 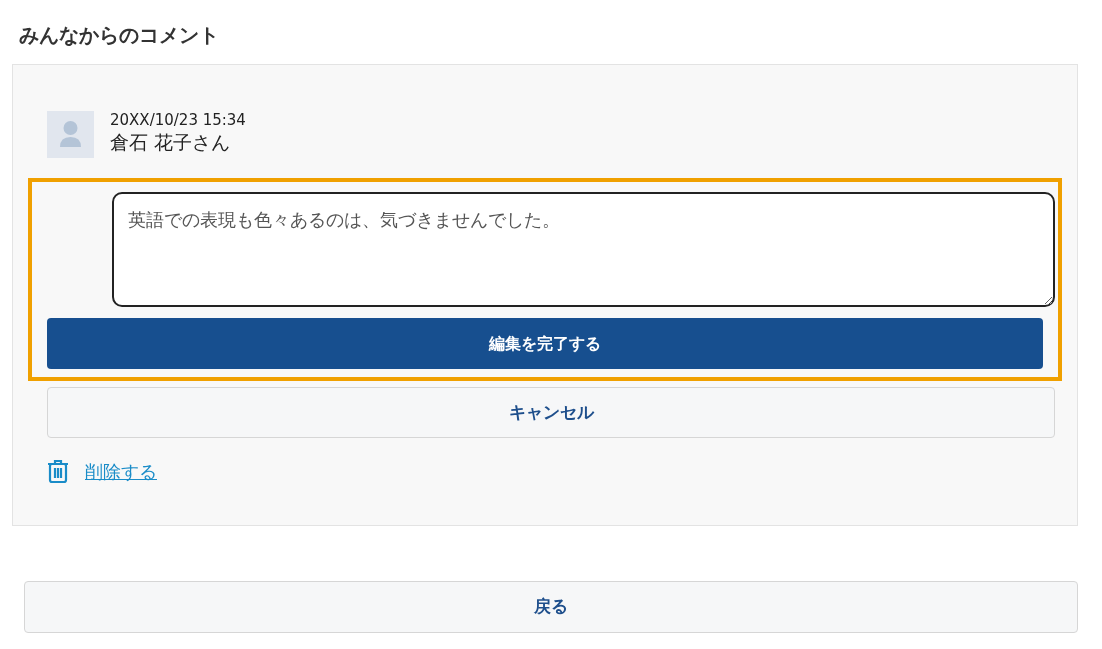 What do you see at coordinates (121, 471) in the screenshot?
I see `delete-link: 削除する` at bounding box center [121, 471].